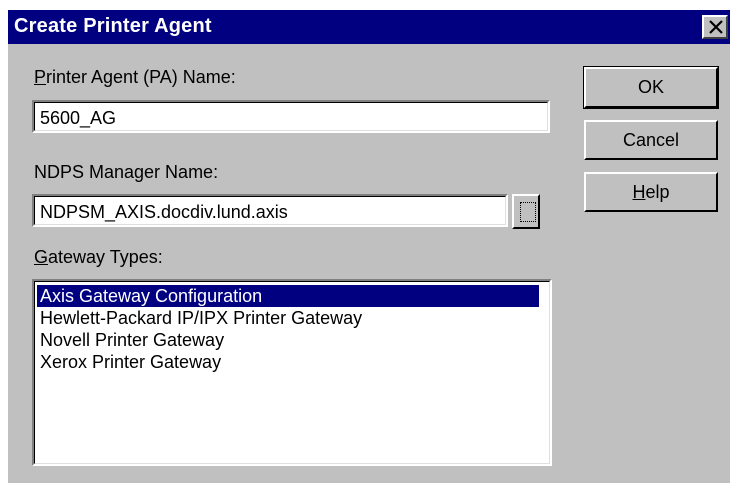  What do you see at coordinates (291, 116) in the screenshot?
I see `pa-name-input: 5600_AG` at bounding box center [291, 116].